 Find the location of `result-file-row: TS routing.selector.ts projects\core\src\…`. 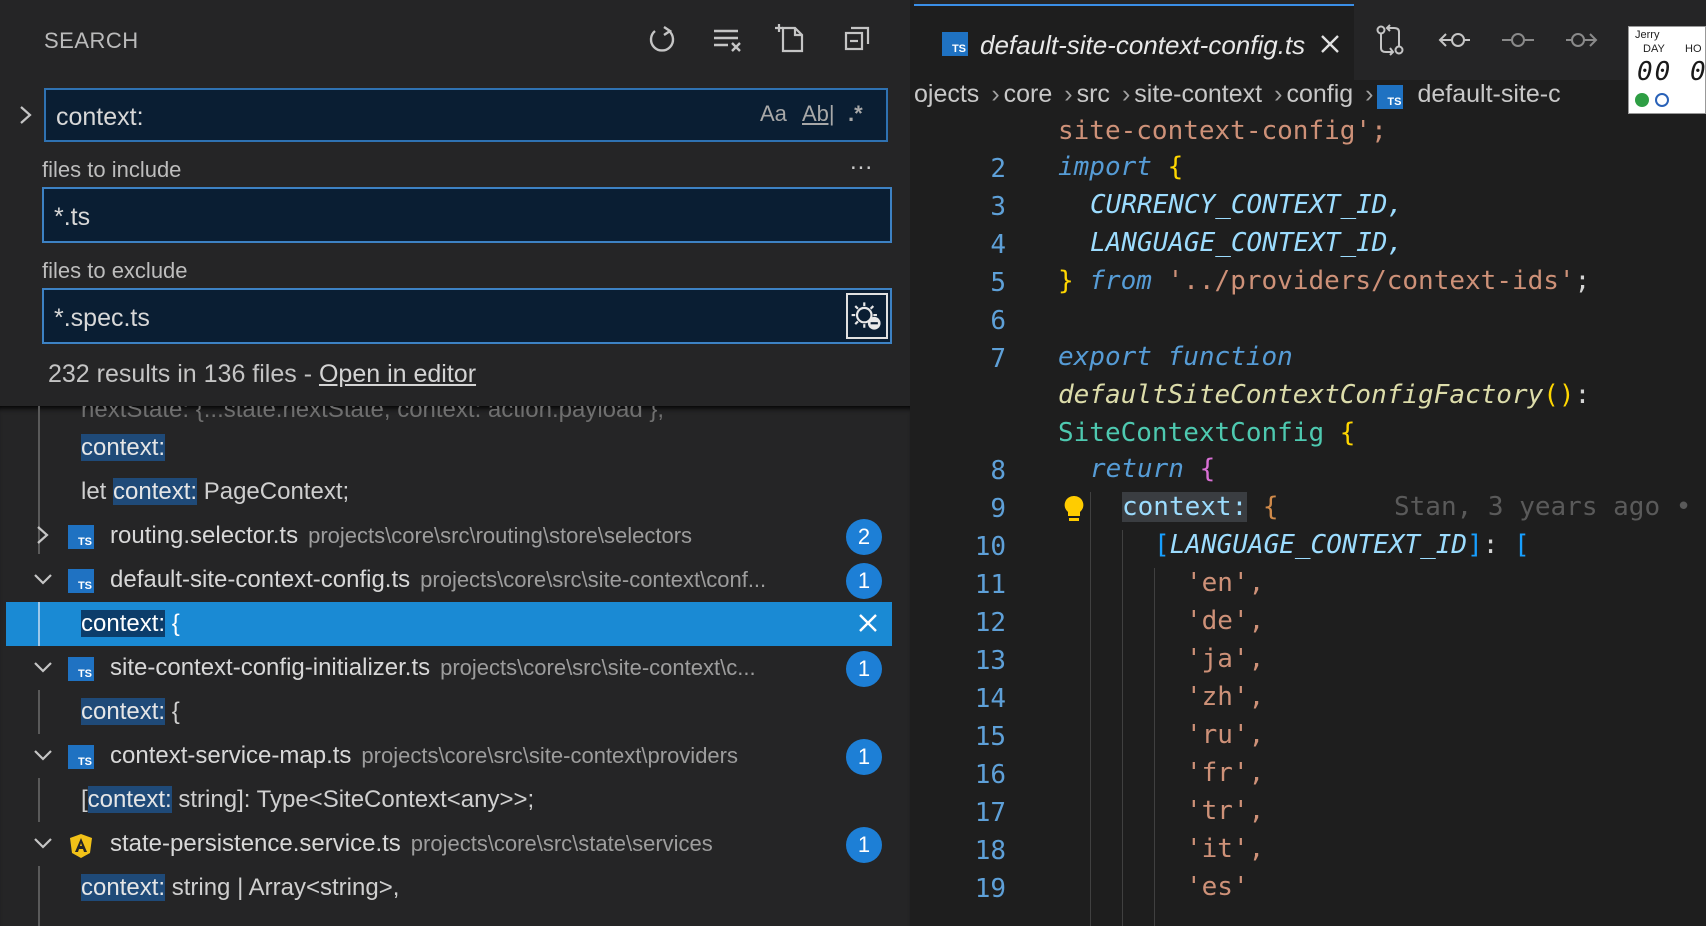

result-file-row: TS routing.selector.ts projects\core\src\… is located at coordinates (455, 536).